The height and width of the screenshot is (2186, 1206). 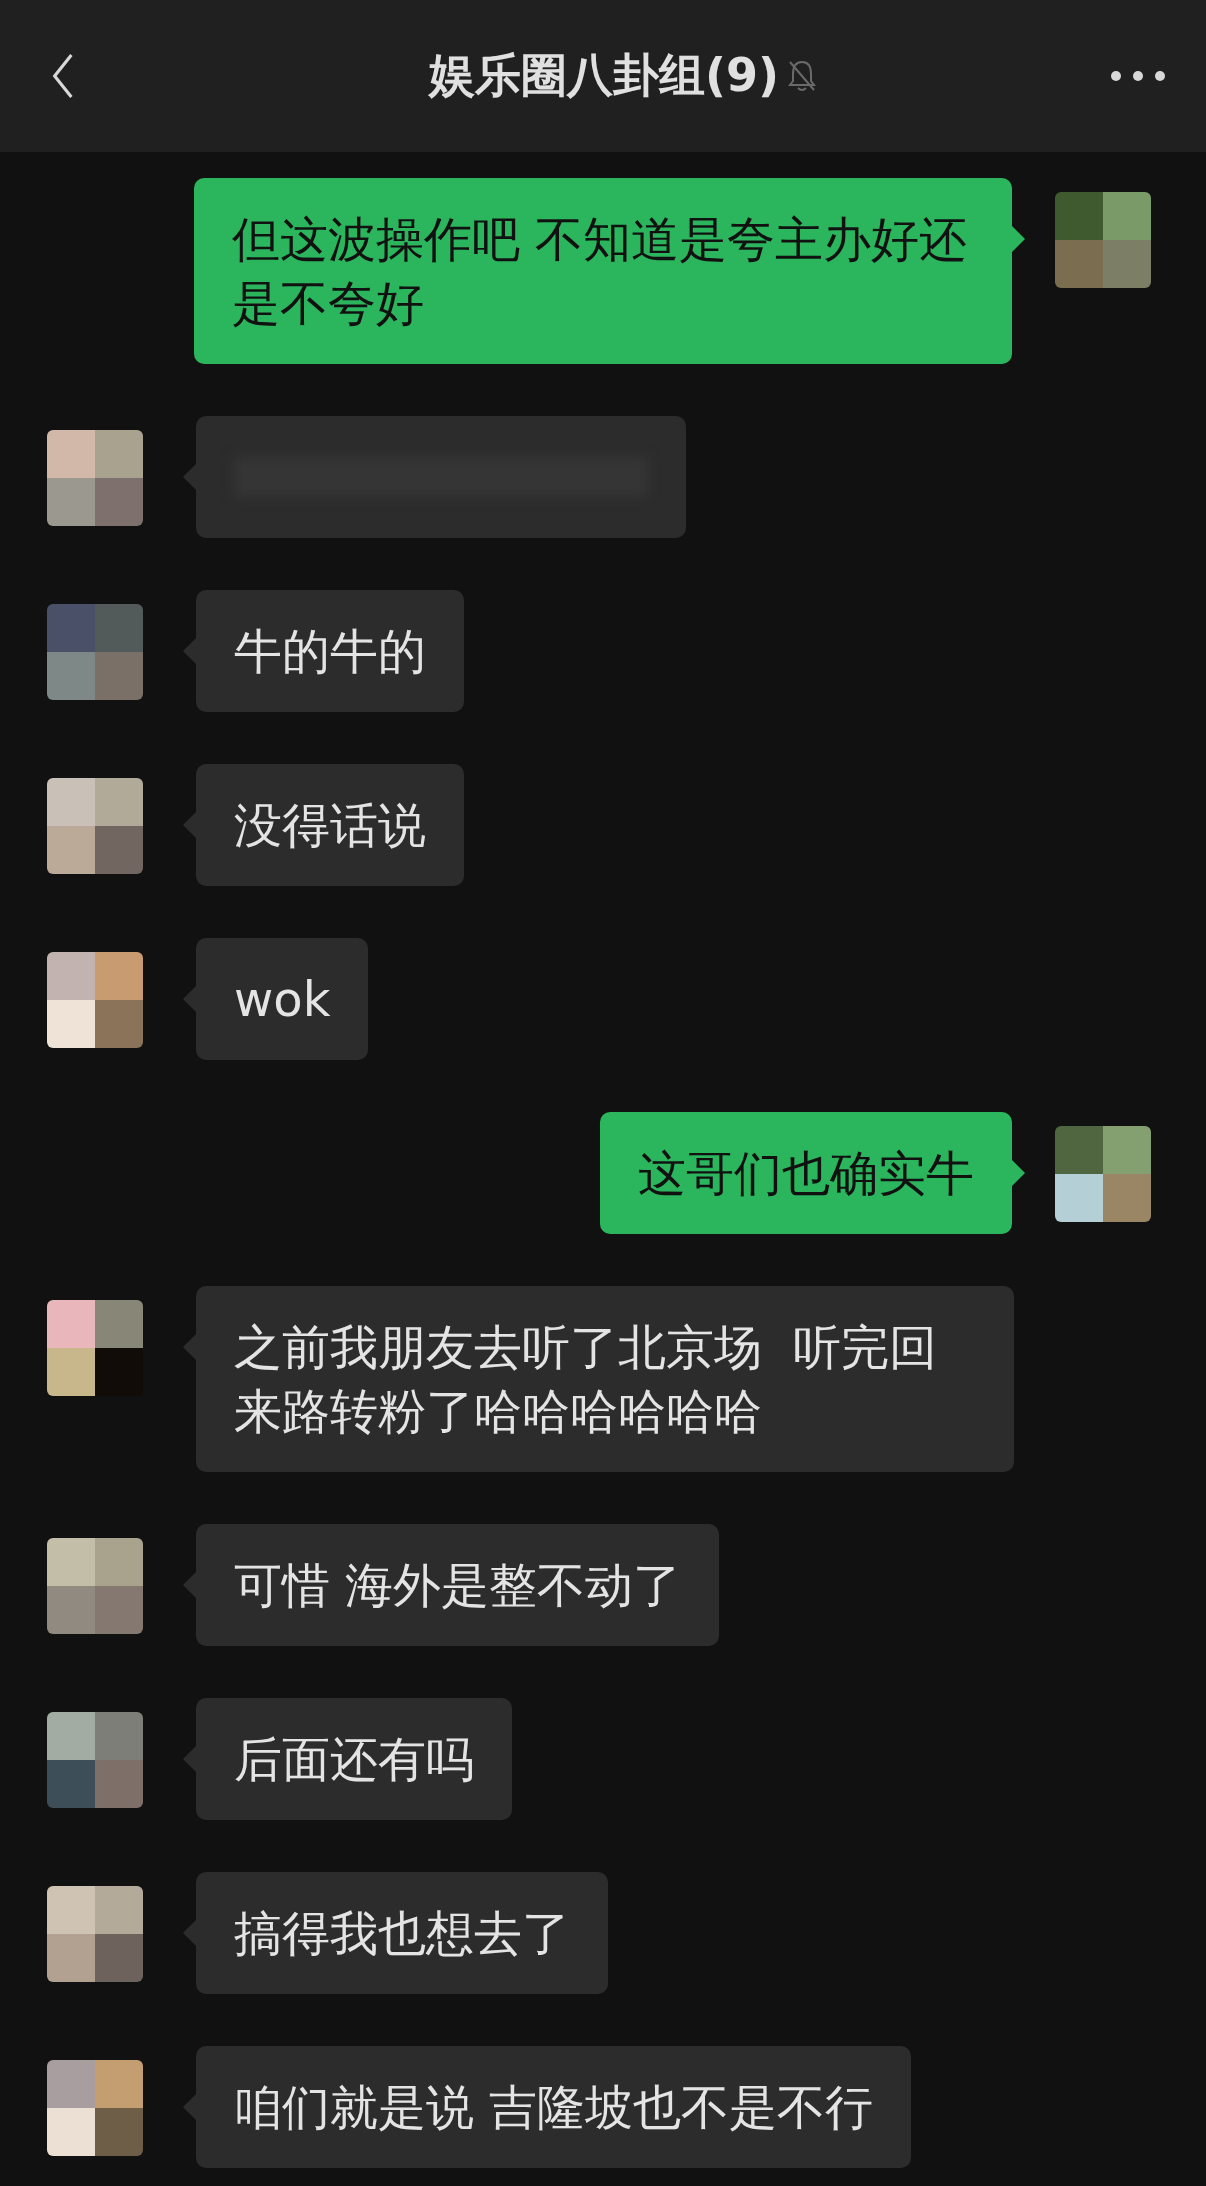 What do you see at coordinates (554, 2107) in the screenshot?
I see `message-bubble: 咱们就是说 吉隆坡也不是不行` at bounding box center [554, 2107].